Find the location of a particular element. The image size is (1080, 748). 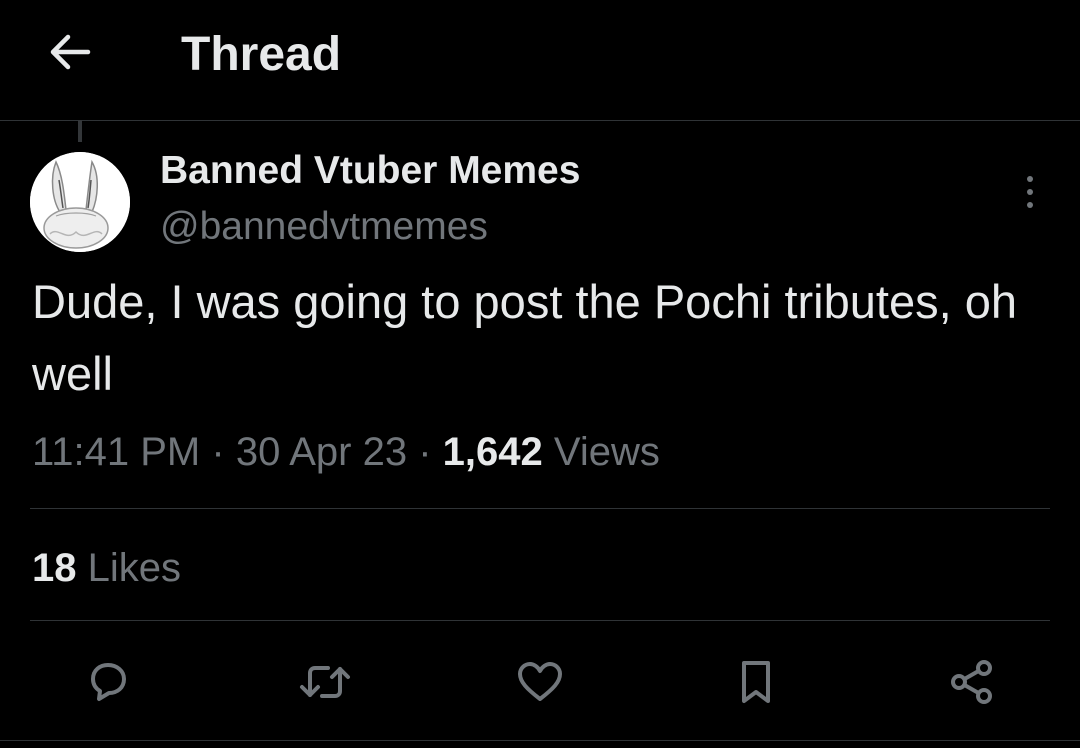

share-icon is located at coordinates (971, 682).